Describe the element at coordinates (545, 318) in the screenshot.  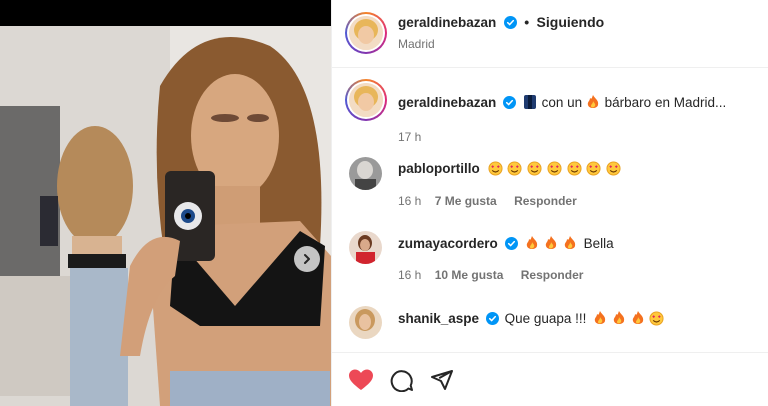
I see `comment-text: Que guapa !!!` at that location.